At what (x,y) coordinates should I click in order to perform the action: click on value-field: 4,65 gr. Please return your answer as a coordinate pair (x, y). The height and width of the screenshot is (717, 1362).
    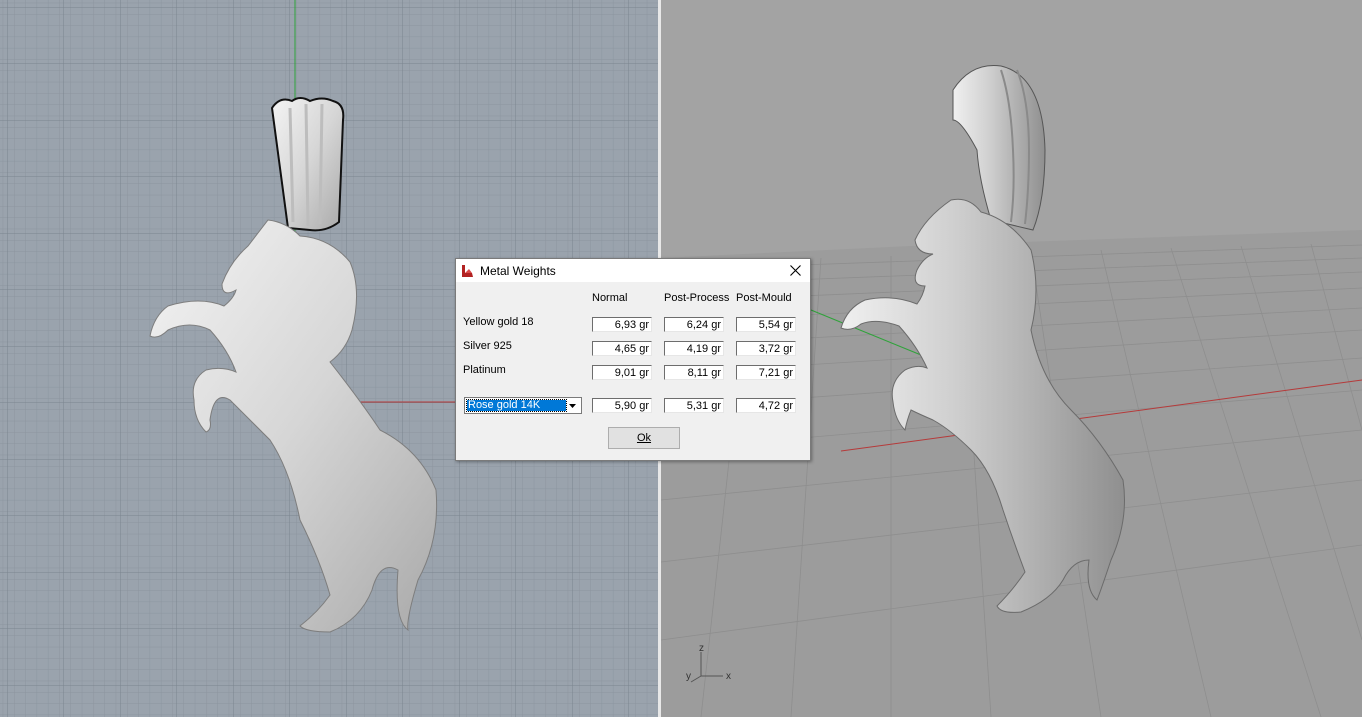
    Looking at the image, I should click on (622, 348).